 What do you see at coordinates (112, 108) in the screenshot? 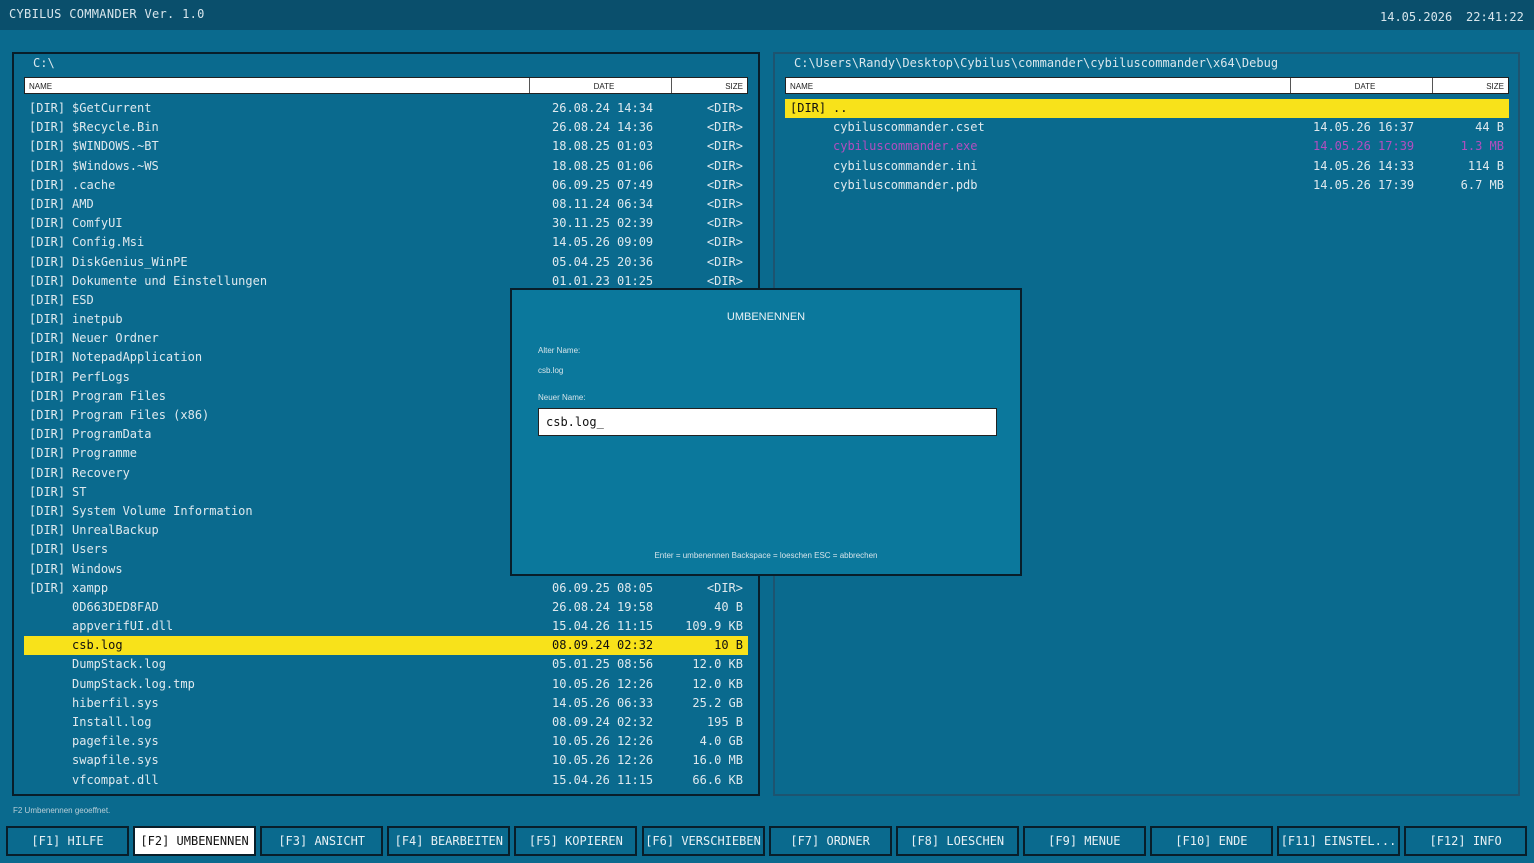
I see `file-name: $GetCurrent` at bounding box center [112, 108].